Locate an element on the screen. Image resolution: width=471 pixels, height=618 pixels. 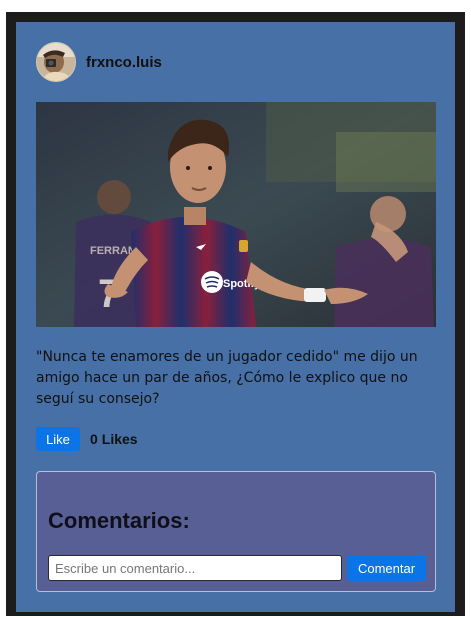
comment-submit-button: Comentar is located at coordinates (386, 568).